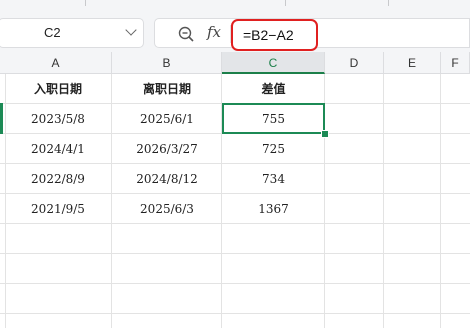 The width and height of the screenshot is (470, 328). Describe the element at coordinates (325, 134) in the screenshot. I see `fill-handle` at that location.